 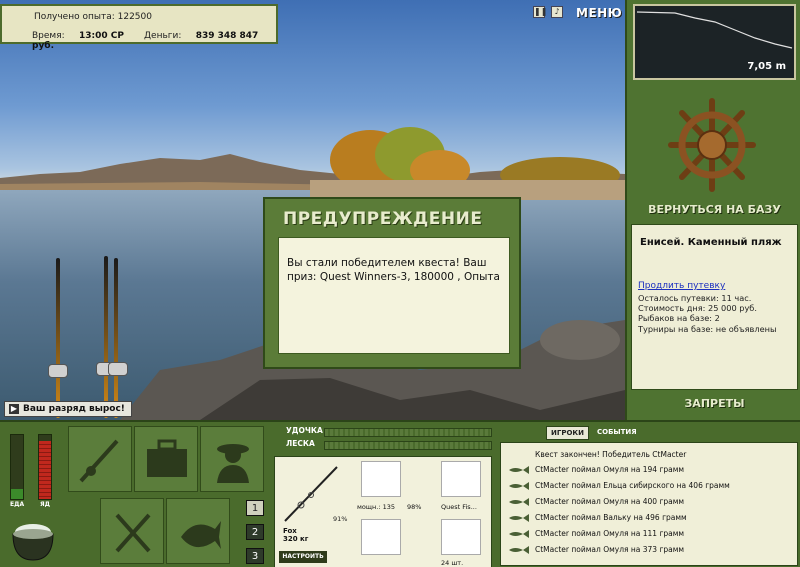 I want to click on character-button, so click(x=232, y=459).